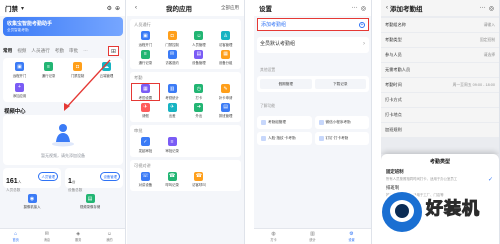  What do you see at coordinates (341, 122) in the screenshot?
I see `tool-item: 微信小程序考勤` at bounding box center [341, 122].